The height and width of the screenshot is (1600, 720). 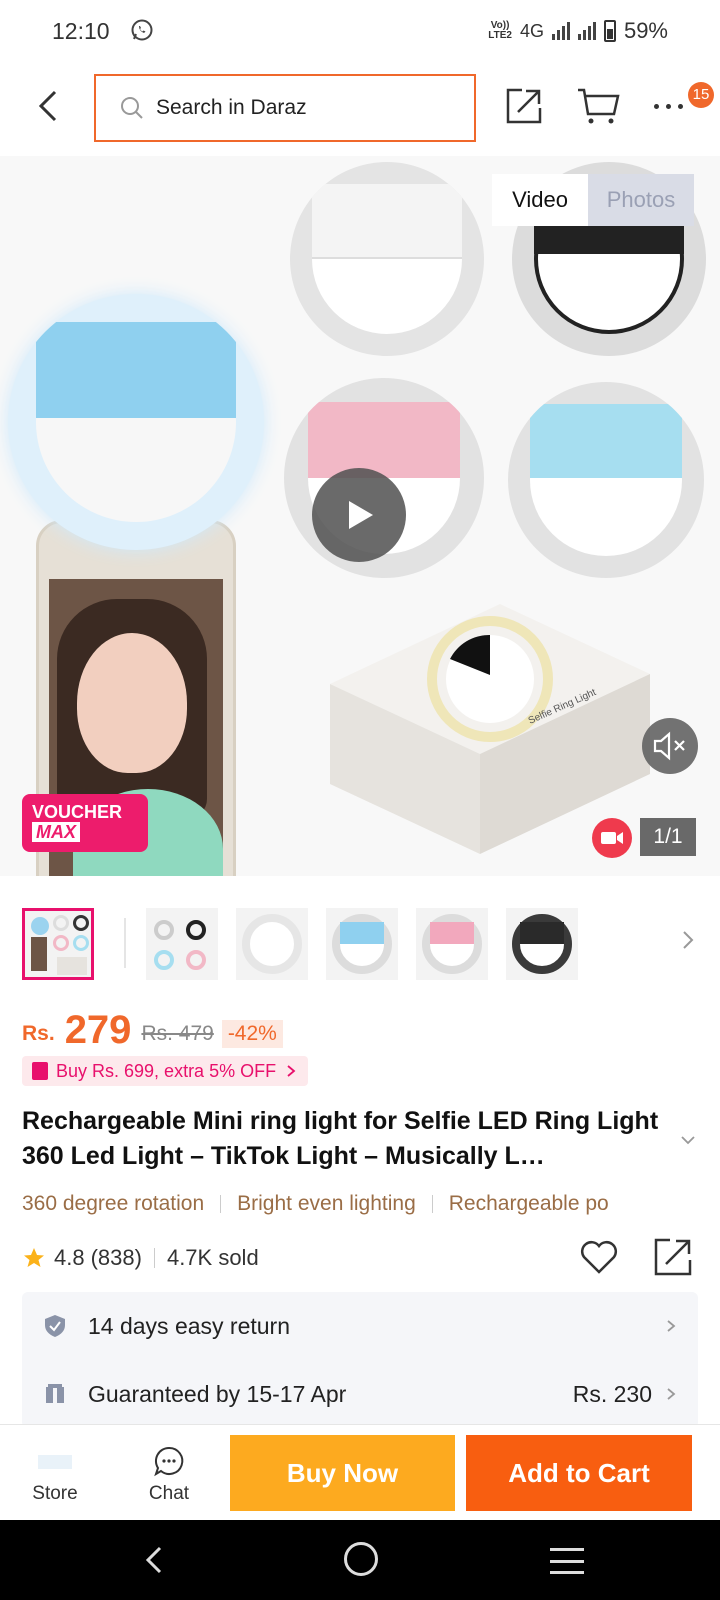 What do you see at coordinates (360, 1394) in the screenshot?
I see `delivery-row: Guaranteed by 15-17 Apr Rs. 230` at bounding box center [360, 1394].